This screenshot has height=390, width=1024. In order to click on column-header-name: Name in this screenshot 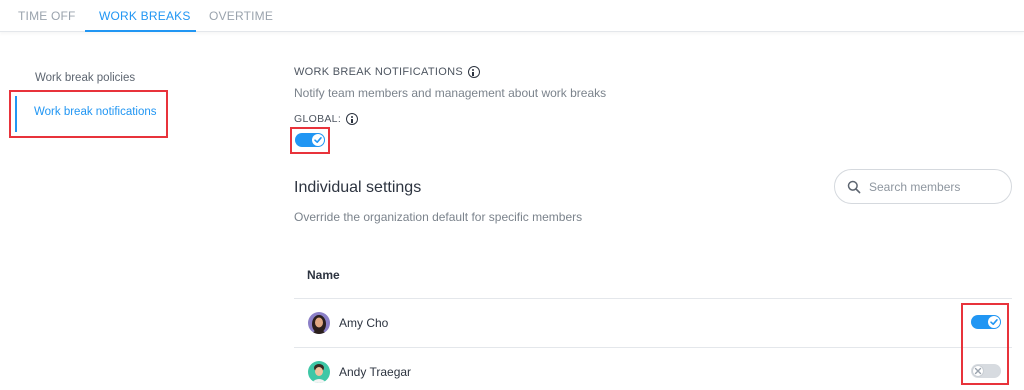, I will do `click(323, 275)`.